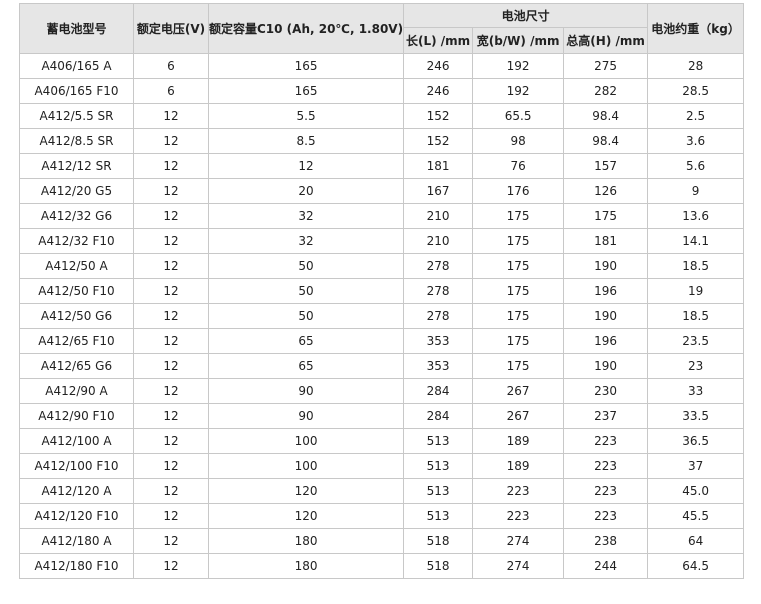  Describe the element at coordinates (696, 91) in the screenshot. I see `weight-cell: 28.5` at that location.